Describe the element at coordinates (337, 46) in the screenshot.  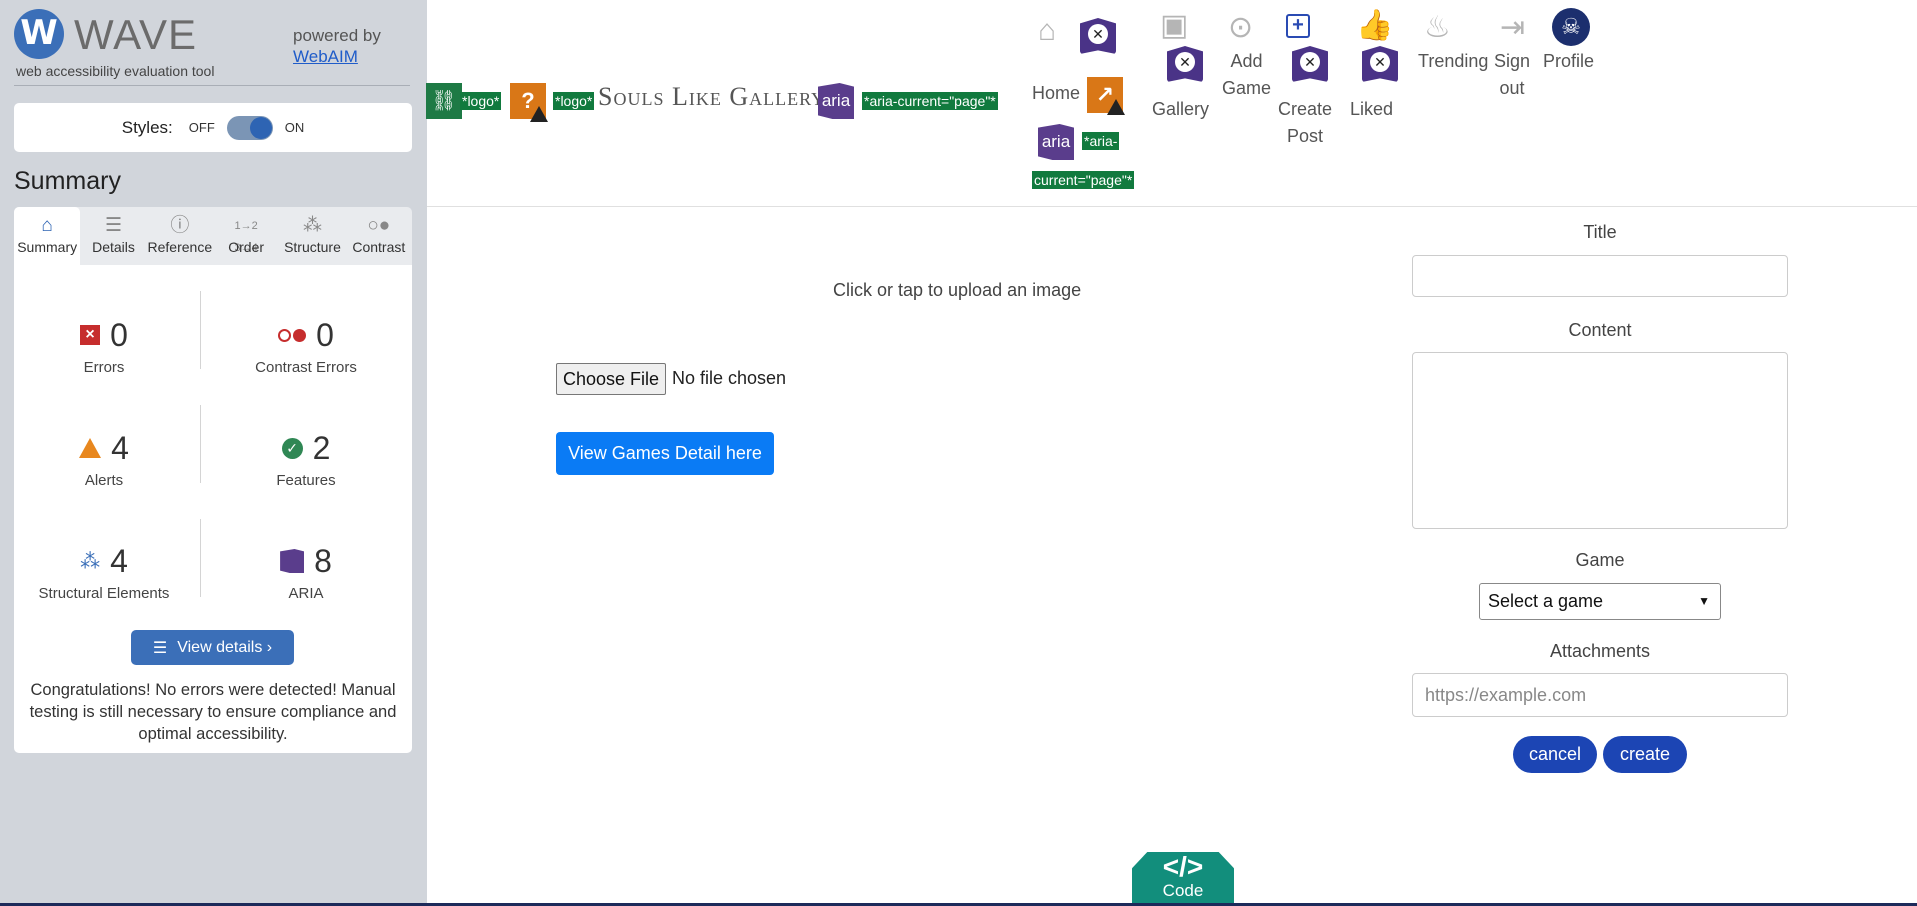
I see `powered-by: powered by WebAIM` at that location.